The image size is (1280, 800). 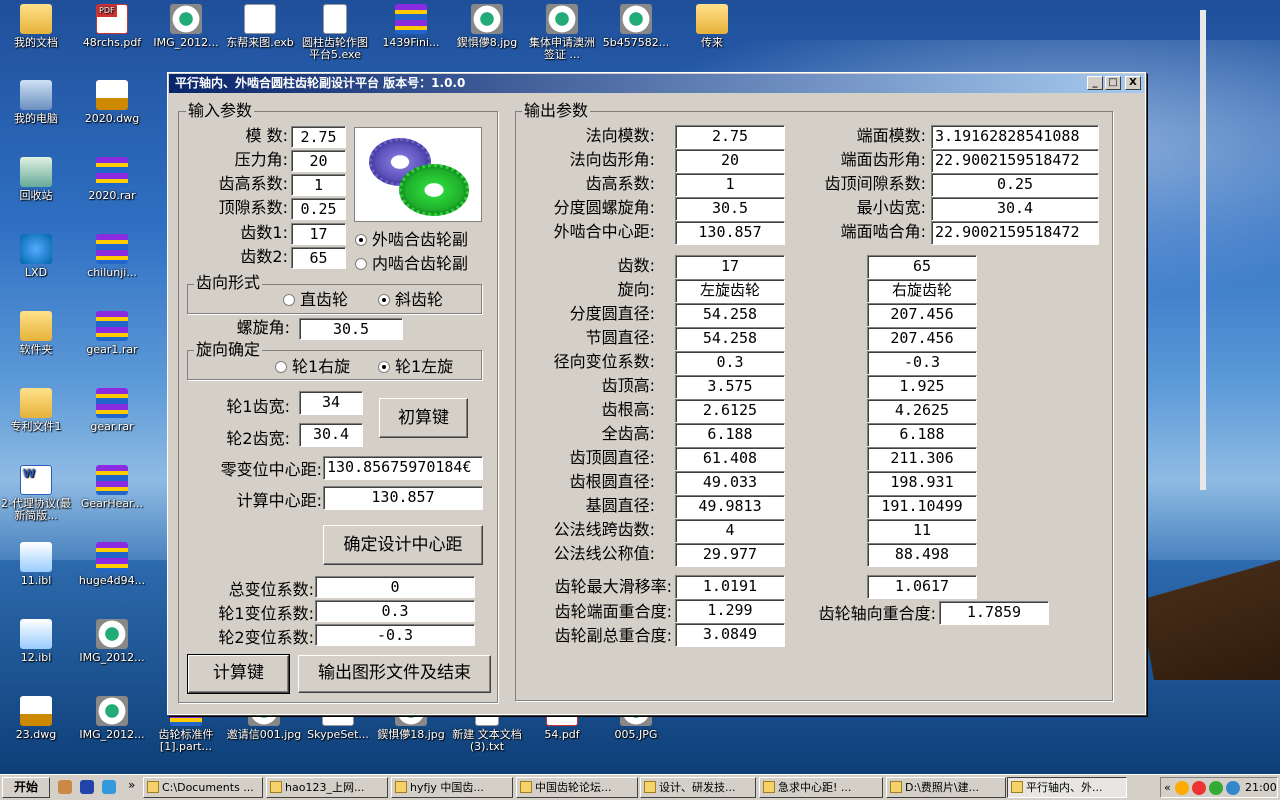 What do you see at coordinates (112, 102) in the screenshot?
I see `desktop-icon: 2020.dwg` at bounding box center [112, 102].